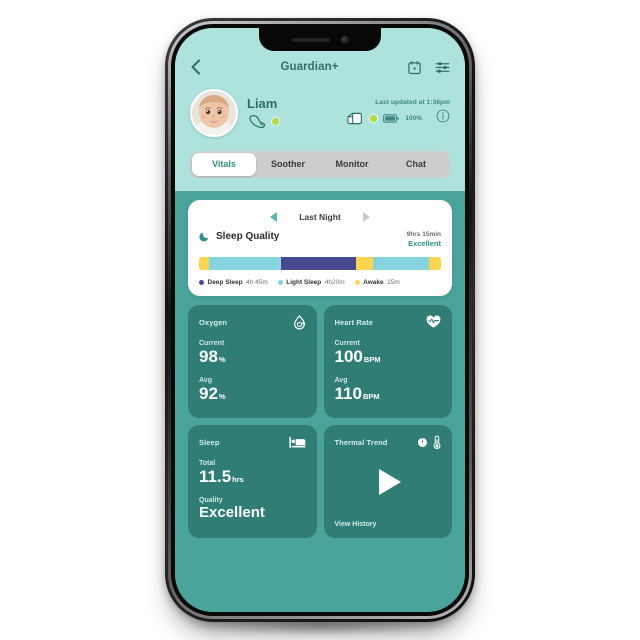  I want to click on earpiece-speaker, so click(310, 39).